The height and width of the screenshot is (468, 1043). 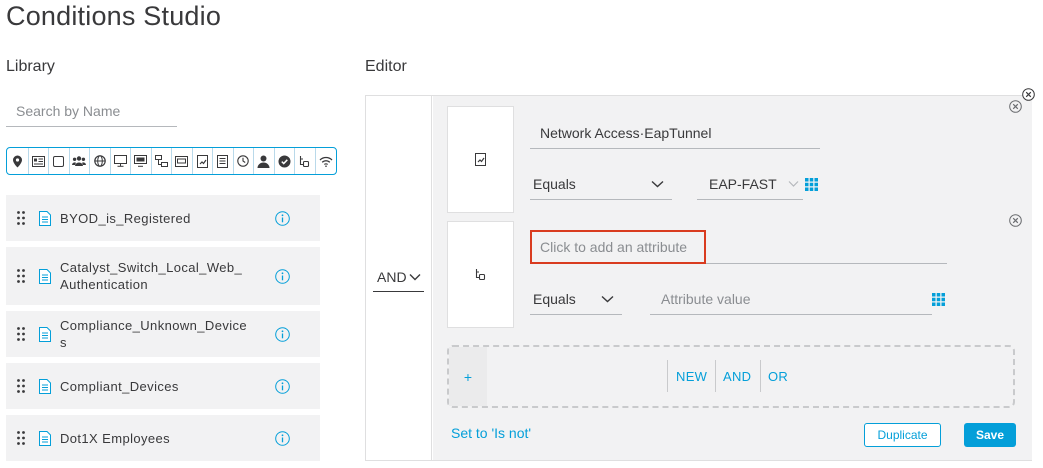 I want to click on list-document-icon, so click(x=223, y=161).